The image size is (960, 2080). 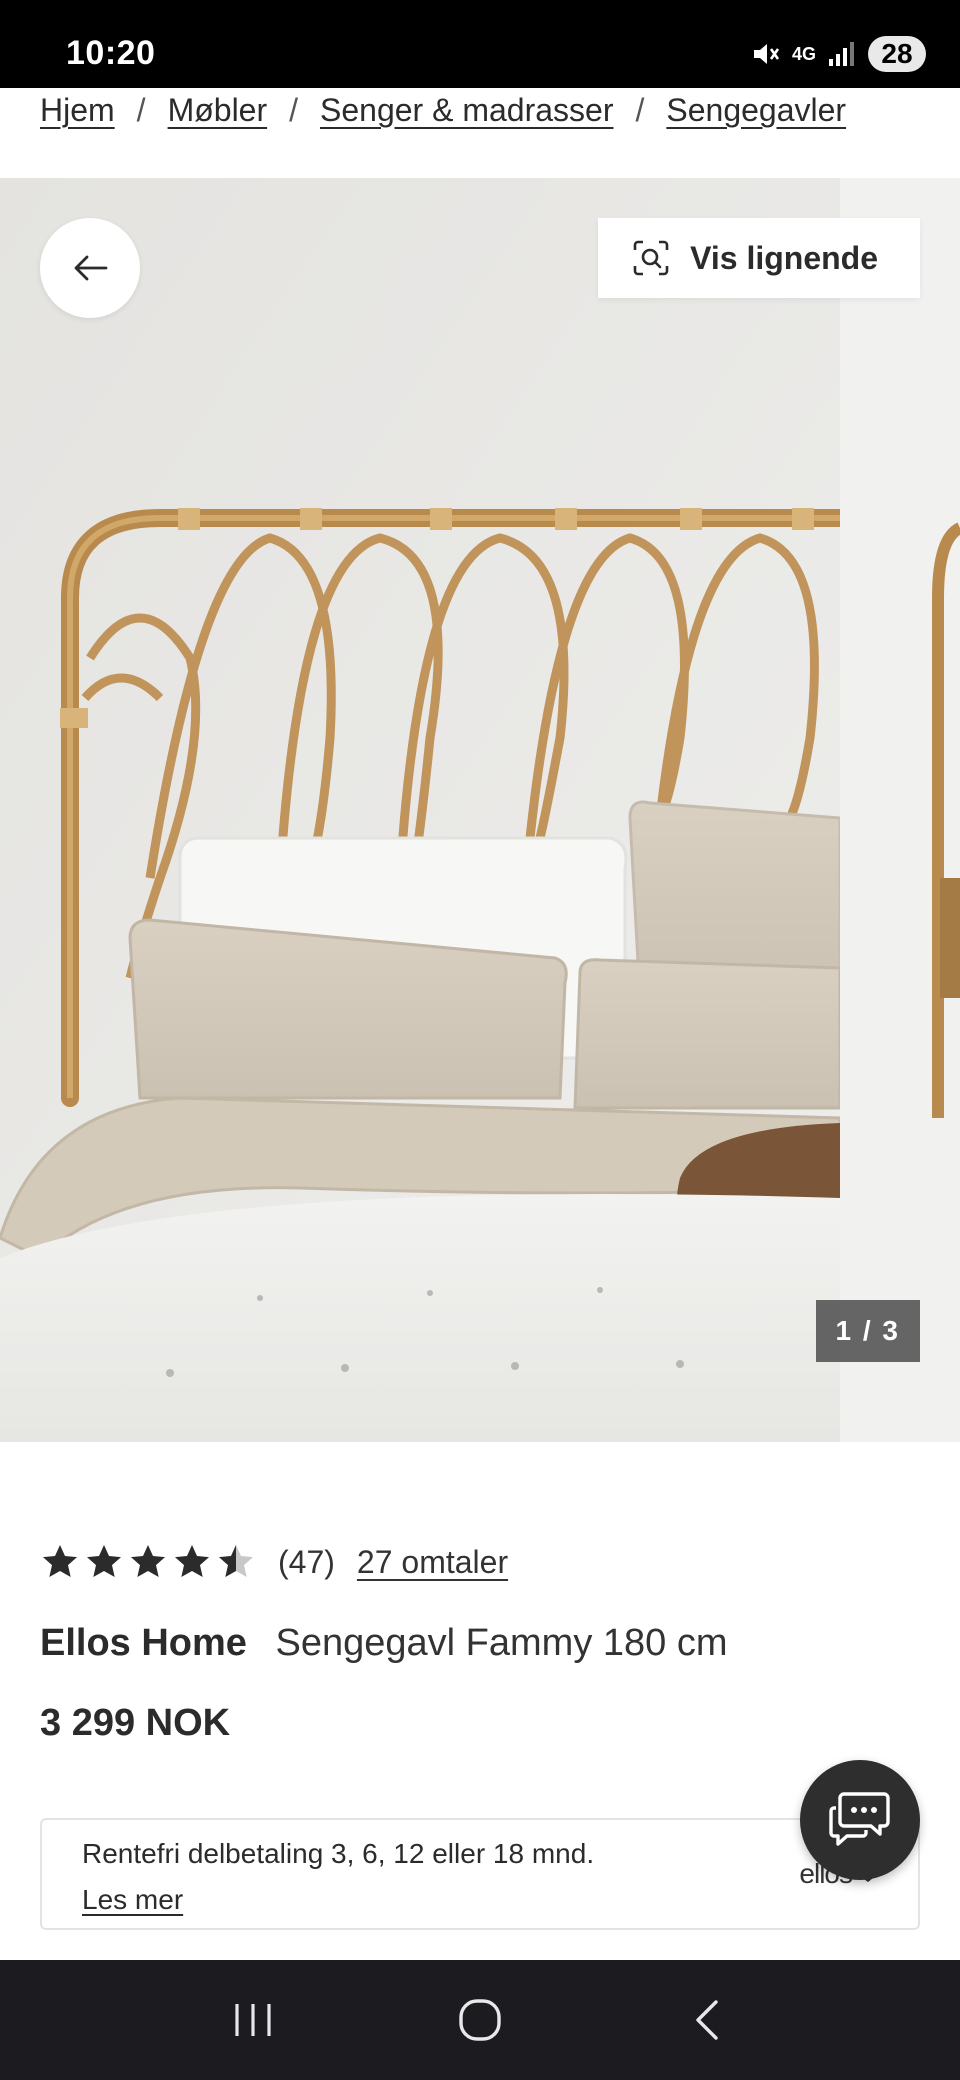 What do you see at coordinates (784, 257) in the screenshot?
I see `show-similar-label: Vis lignende` at bounding box center [784, 257].